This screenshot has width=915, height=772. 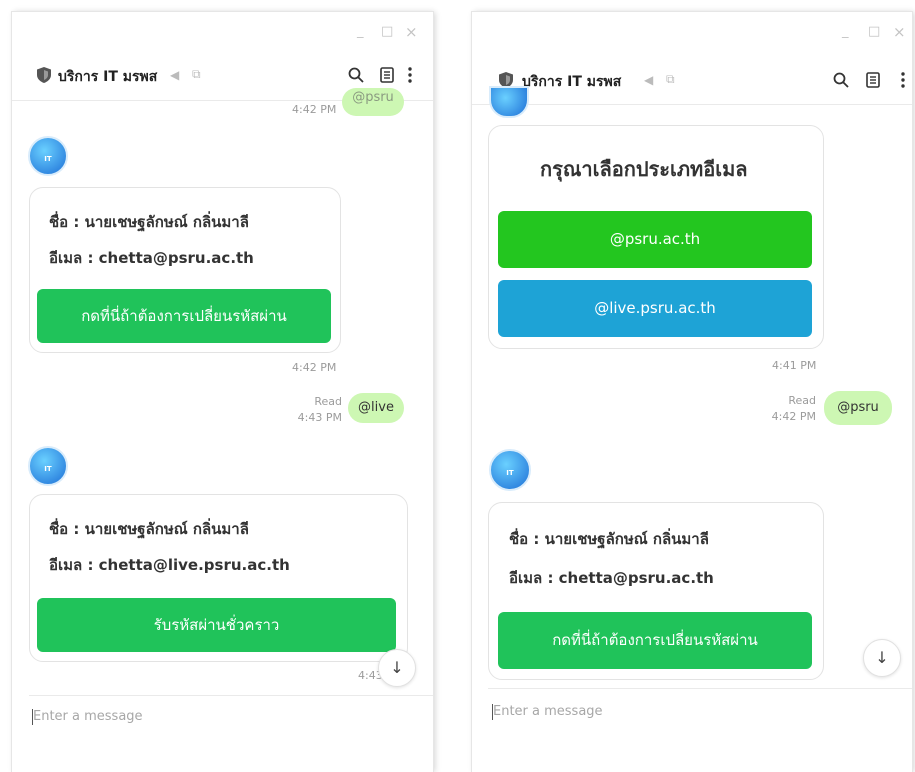 I want to click on profile-email: อีเมล : chetta@live.psru.ac.th, so click(x=169, y=565).